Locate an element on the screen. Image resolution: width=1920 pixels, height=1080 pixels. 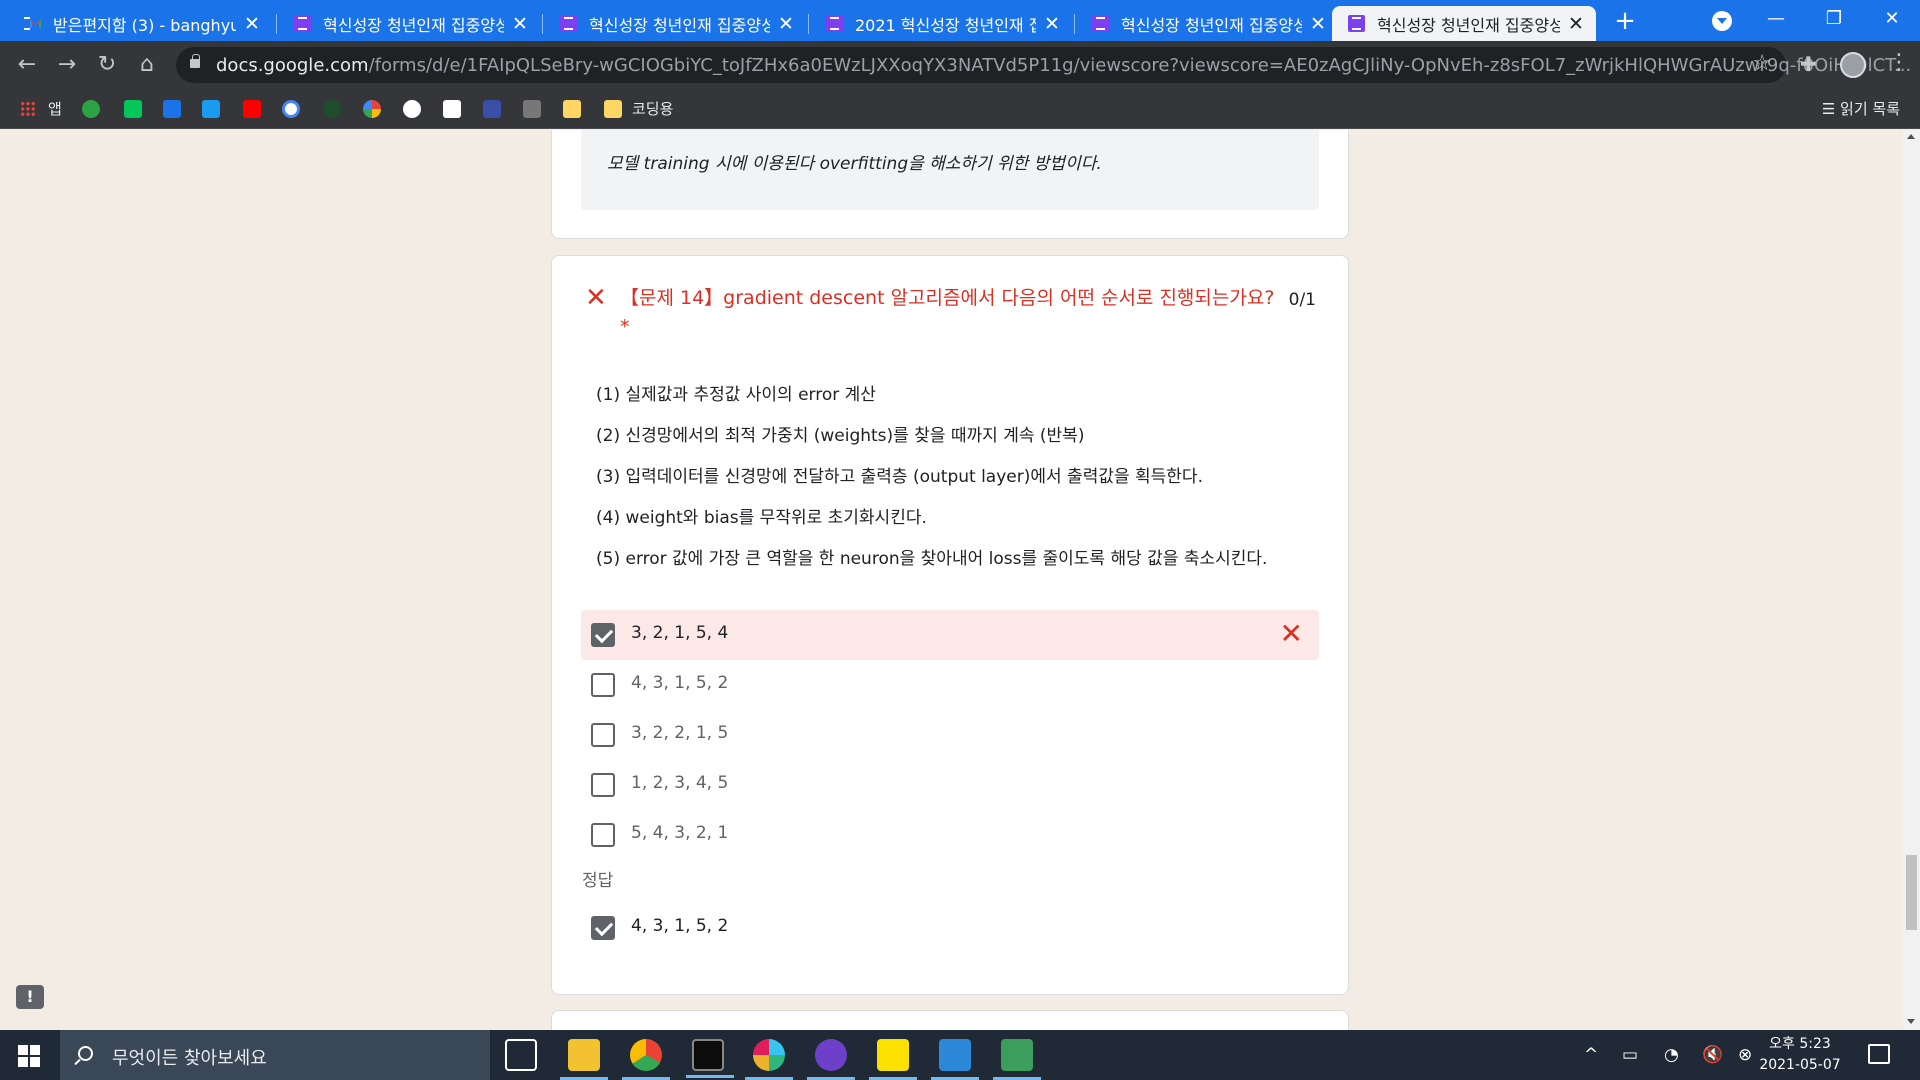
page-scrollbar is located at coordinates (1911, 580).